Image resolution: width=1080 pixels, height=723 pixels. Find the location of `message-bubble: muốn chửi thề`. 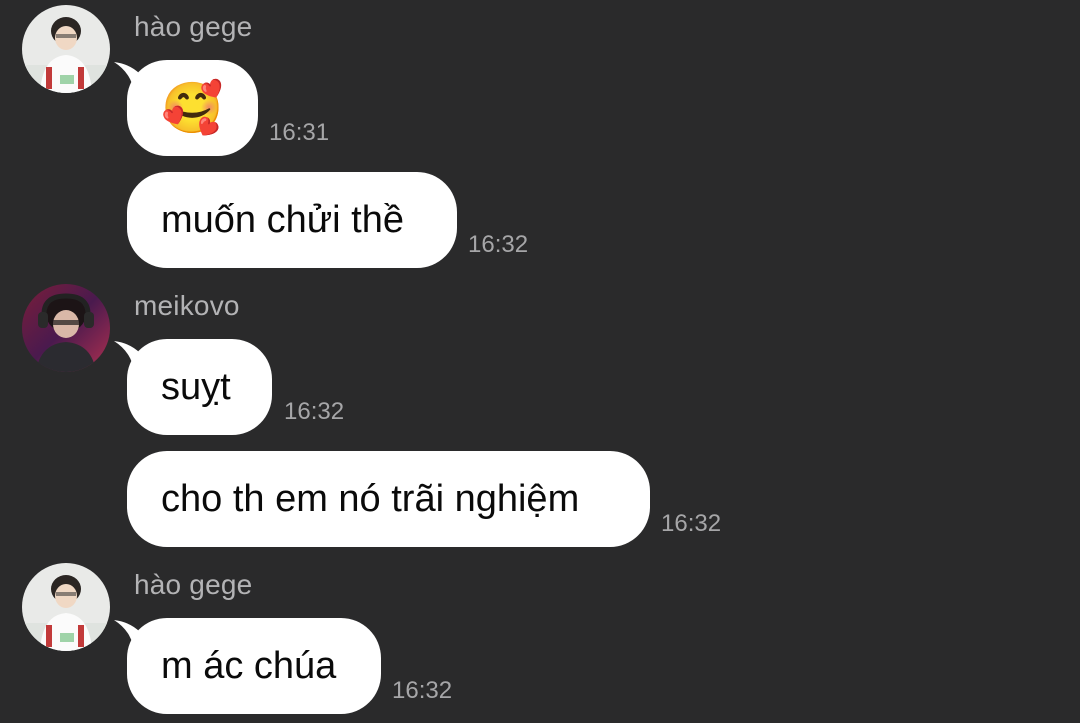

message-bubble: muốn chửi thề is located at coordinates (292, 220).